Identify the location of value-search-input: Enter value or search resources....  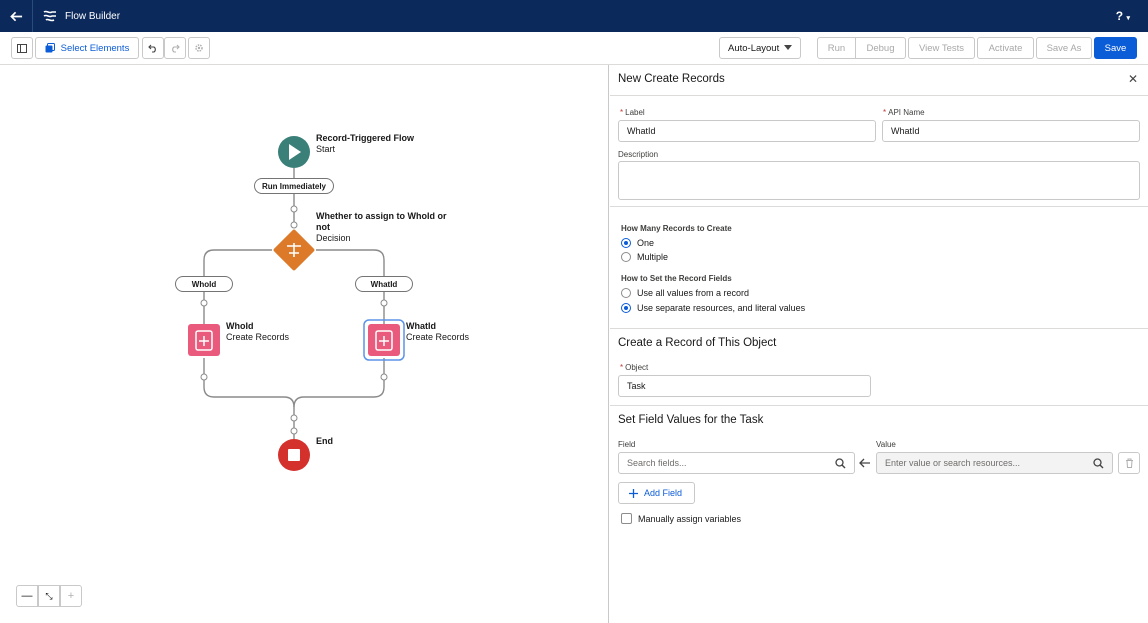
(994, 463).